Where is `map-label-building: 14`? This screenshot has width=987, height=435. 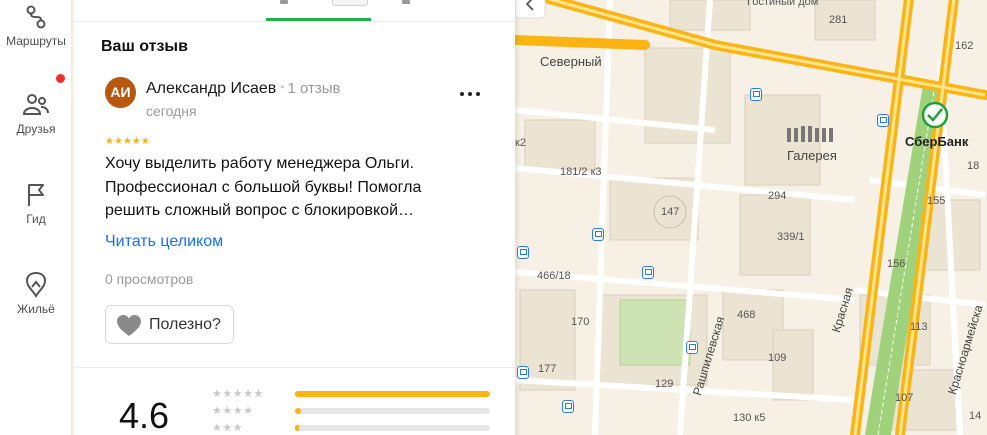 map-label-building: 14 is located at coordinates (975, 416).